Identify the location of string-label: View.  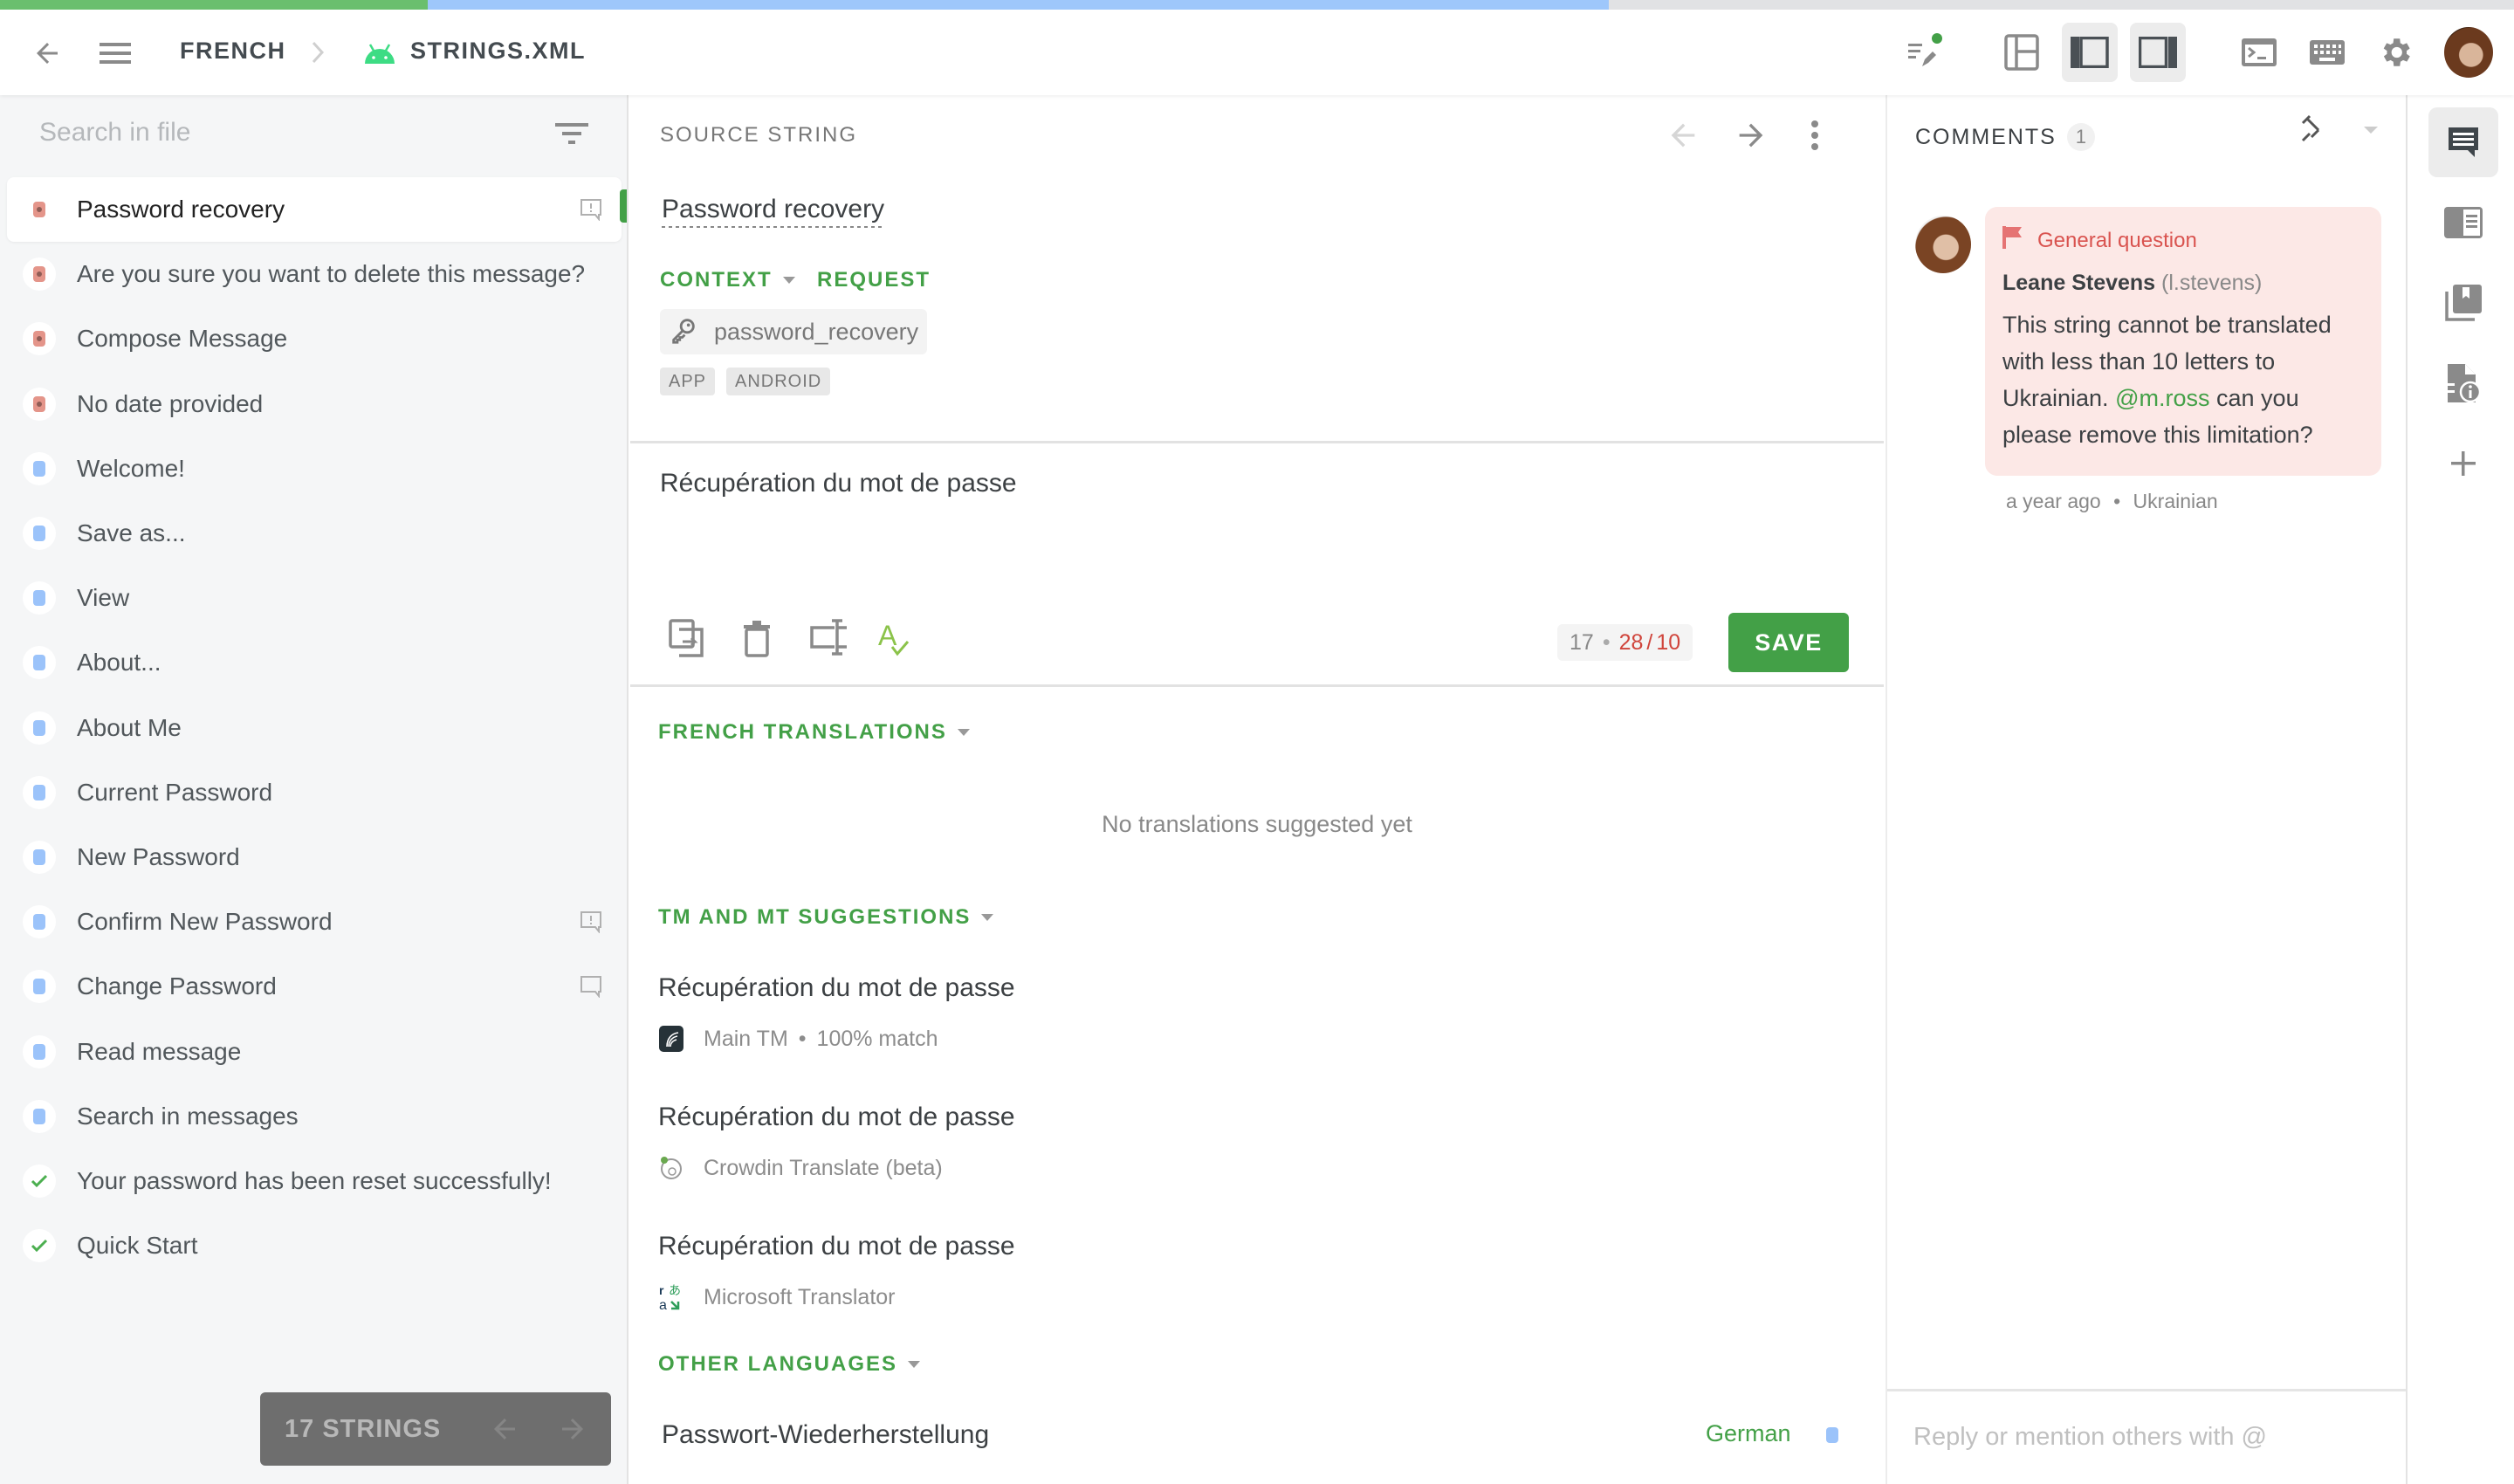
(103, 598).